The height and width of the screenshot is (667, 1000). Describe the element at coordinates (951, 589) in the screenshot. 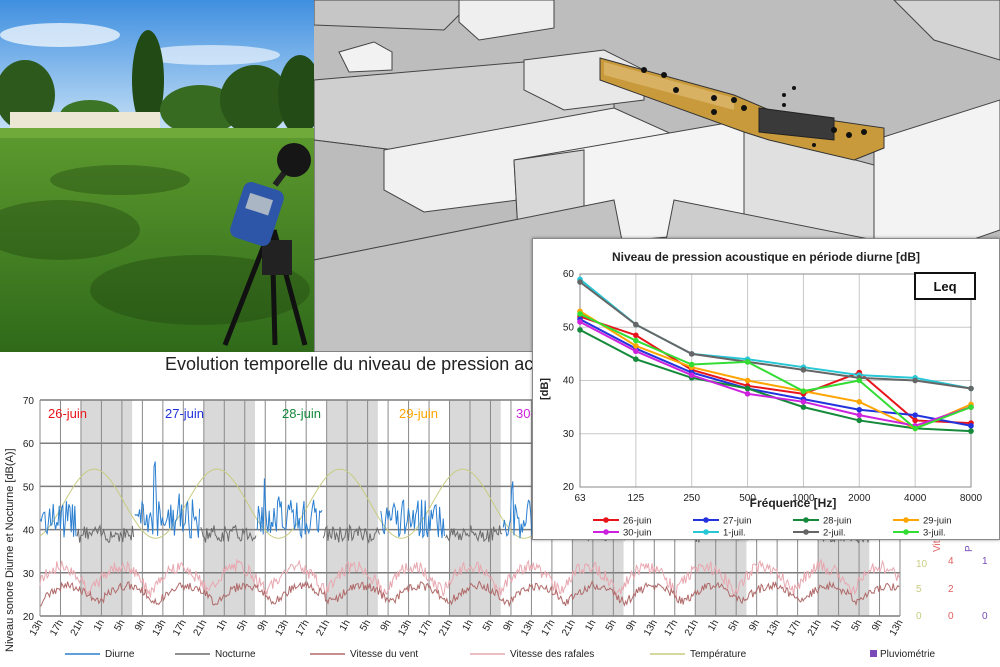

I see `right-axis-value: 2` at that location.